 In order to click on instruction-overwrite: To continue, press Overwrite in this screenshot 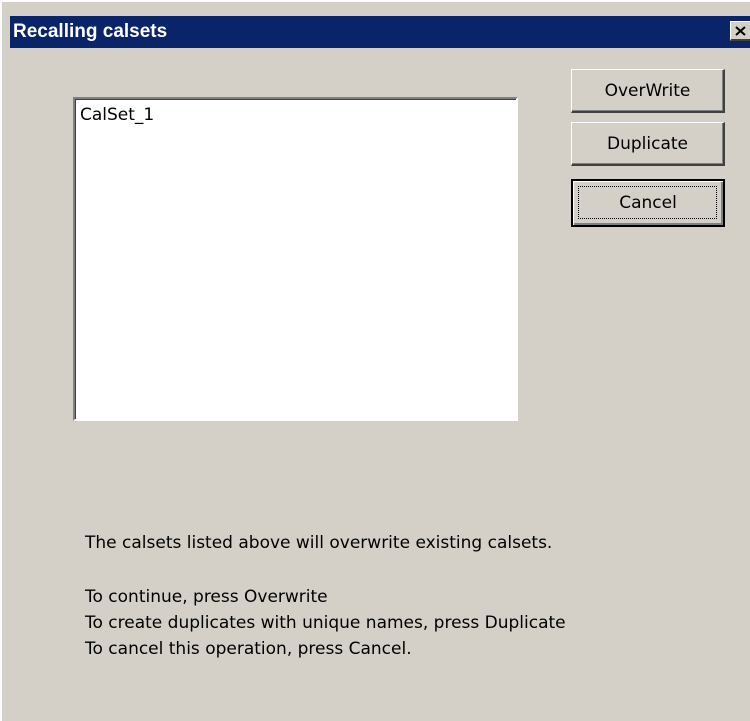, I will do `click(206, 597)`.